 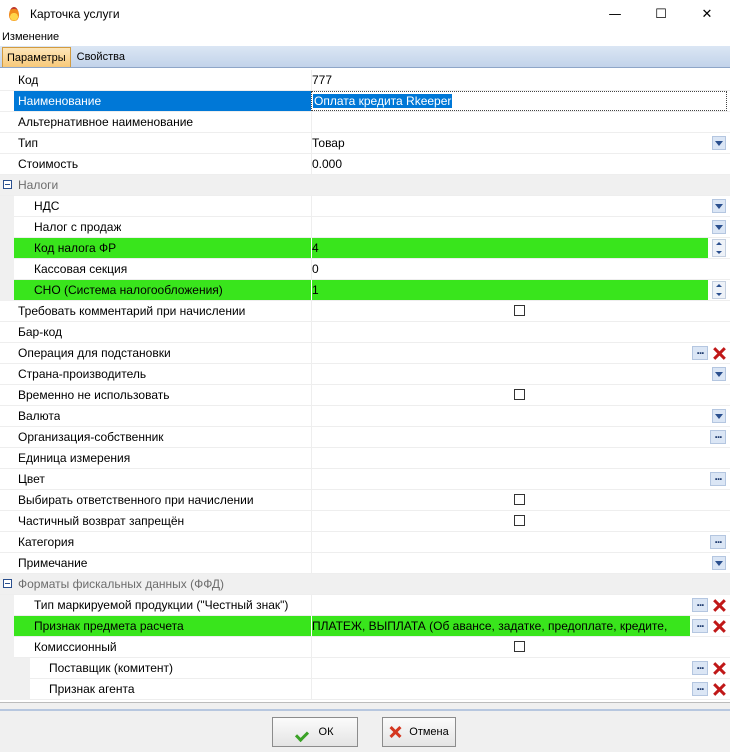 I want to click on row-alt-name: Альтернативное наименование, so click(x=365, y=122).